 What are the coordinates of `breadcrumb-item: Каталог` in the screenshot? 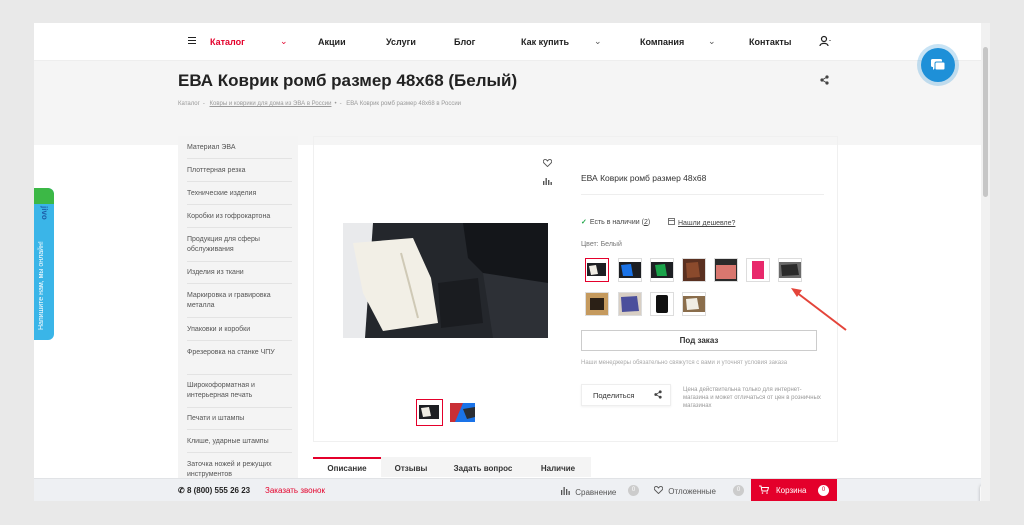 It's located at (189, 104).